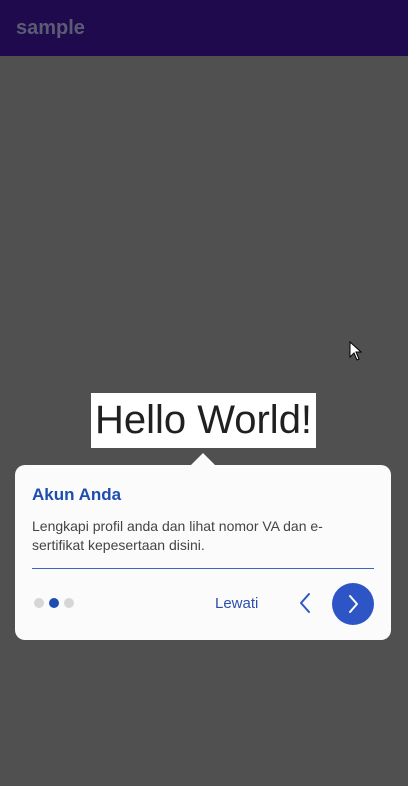 The image size is (408, 786). I want to click on tooltip-divider, so click(203, 568).